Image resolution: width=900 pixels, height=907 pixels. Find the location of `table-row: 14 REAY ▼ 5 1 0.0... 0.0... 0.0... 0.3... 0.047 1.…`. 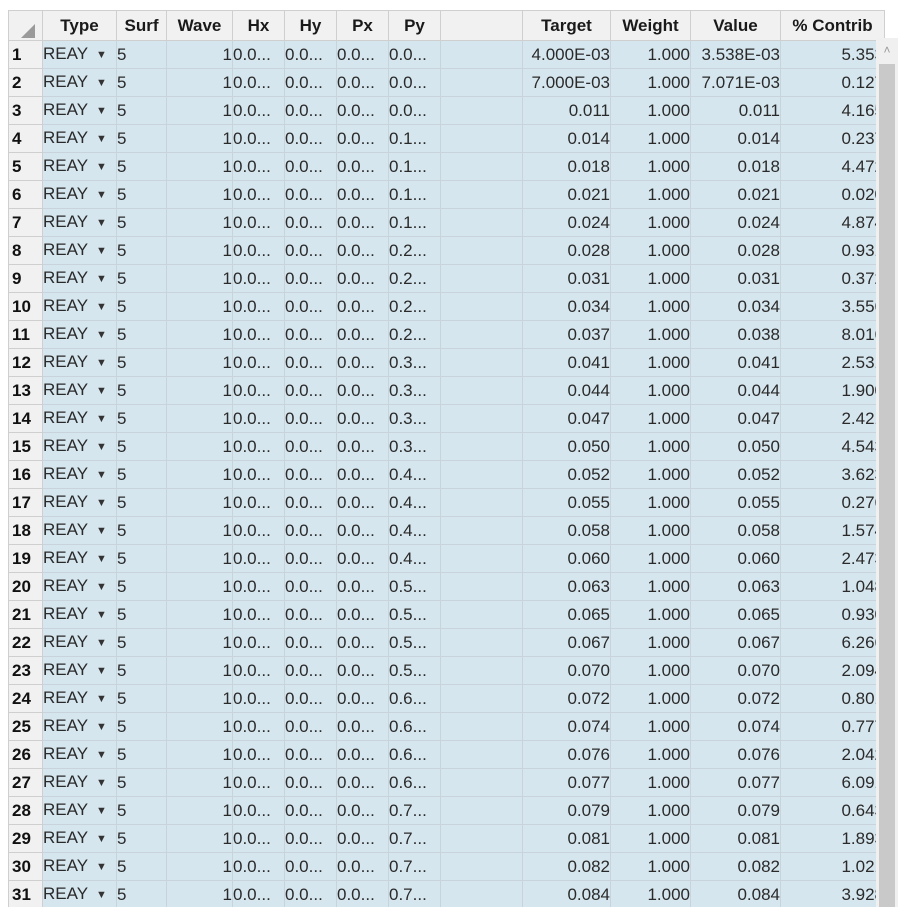

table-row: 14 REAY ▼ 5 1 0.0... 0.0... 0.0... 0.3... 0.047 1.… is located at coordinates (446, 418).